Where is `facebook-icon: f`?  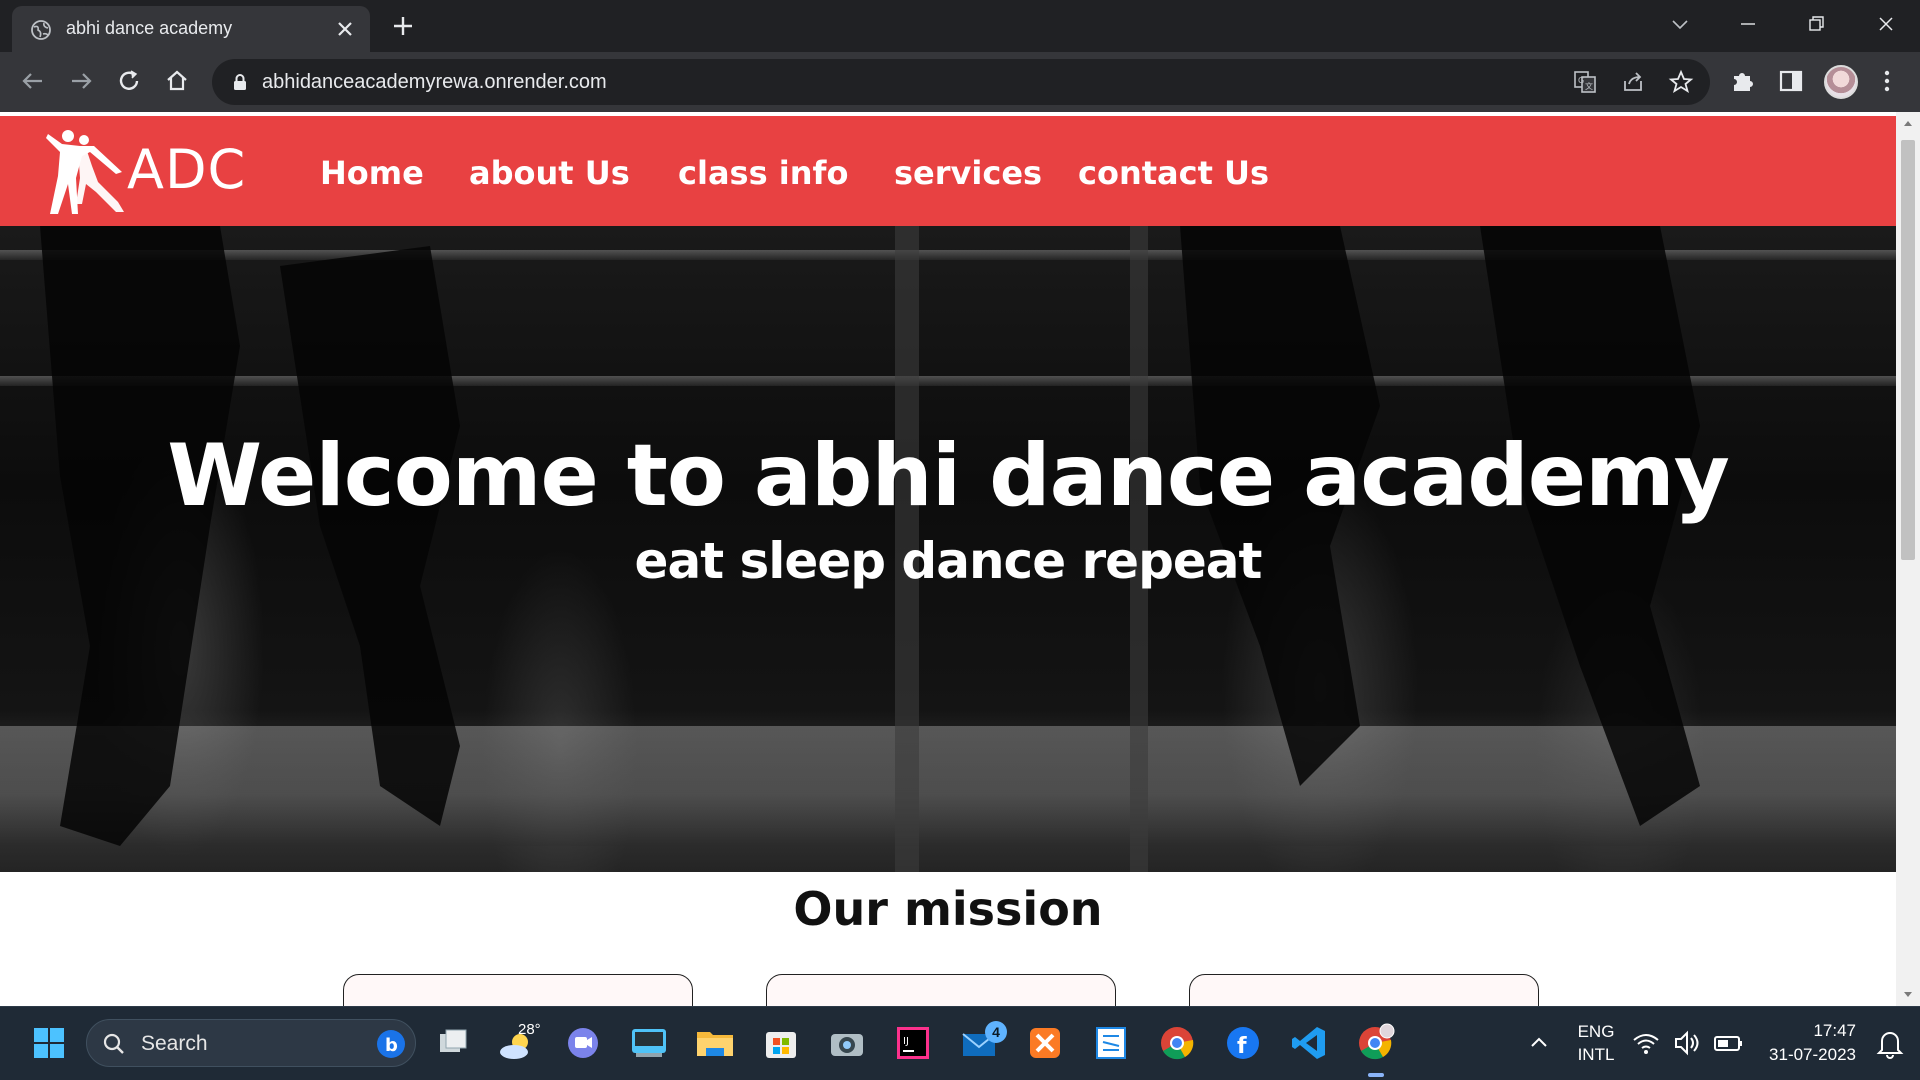
facebook-icon: f is located at coordinates (1243, 1043).